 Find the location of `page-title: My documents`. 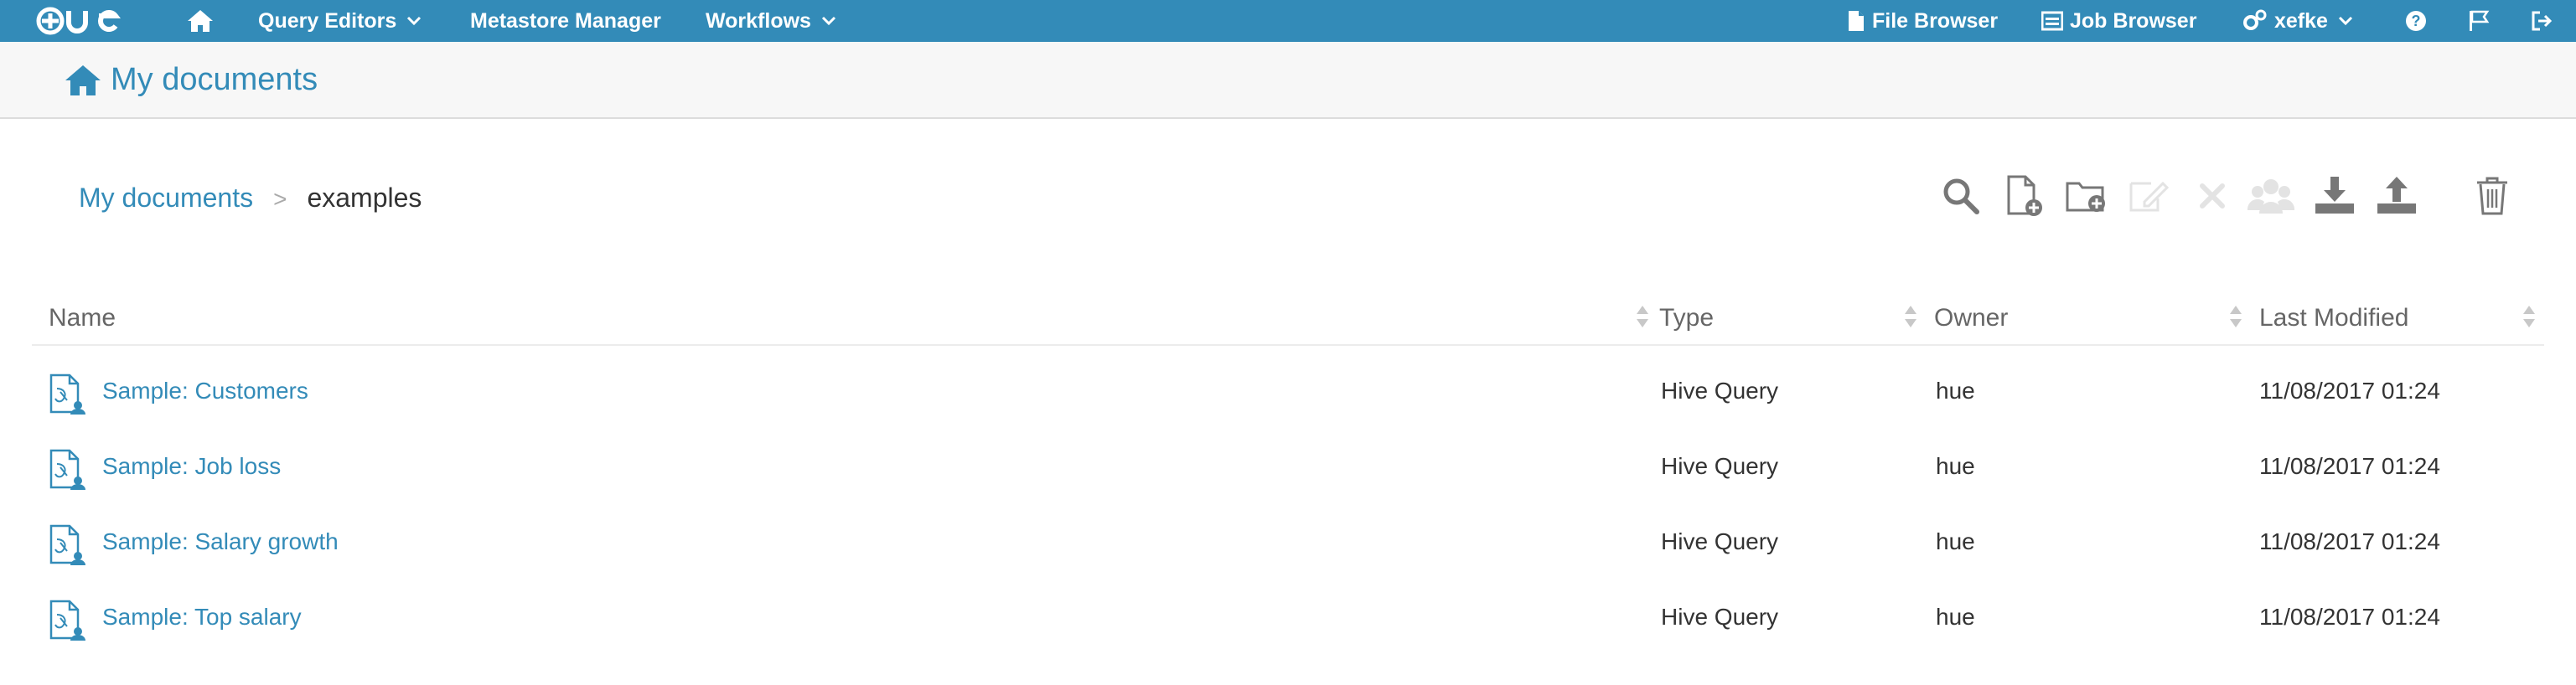

page-title: My documents is located at coordinates (214, 79).